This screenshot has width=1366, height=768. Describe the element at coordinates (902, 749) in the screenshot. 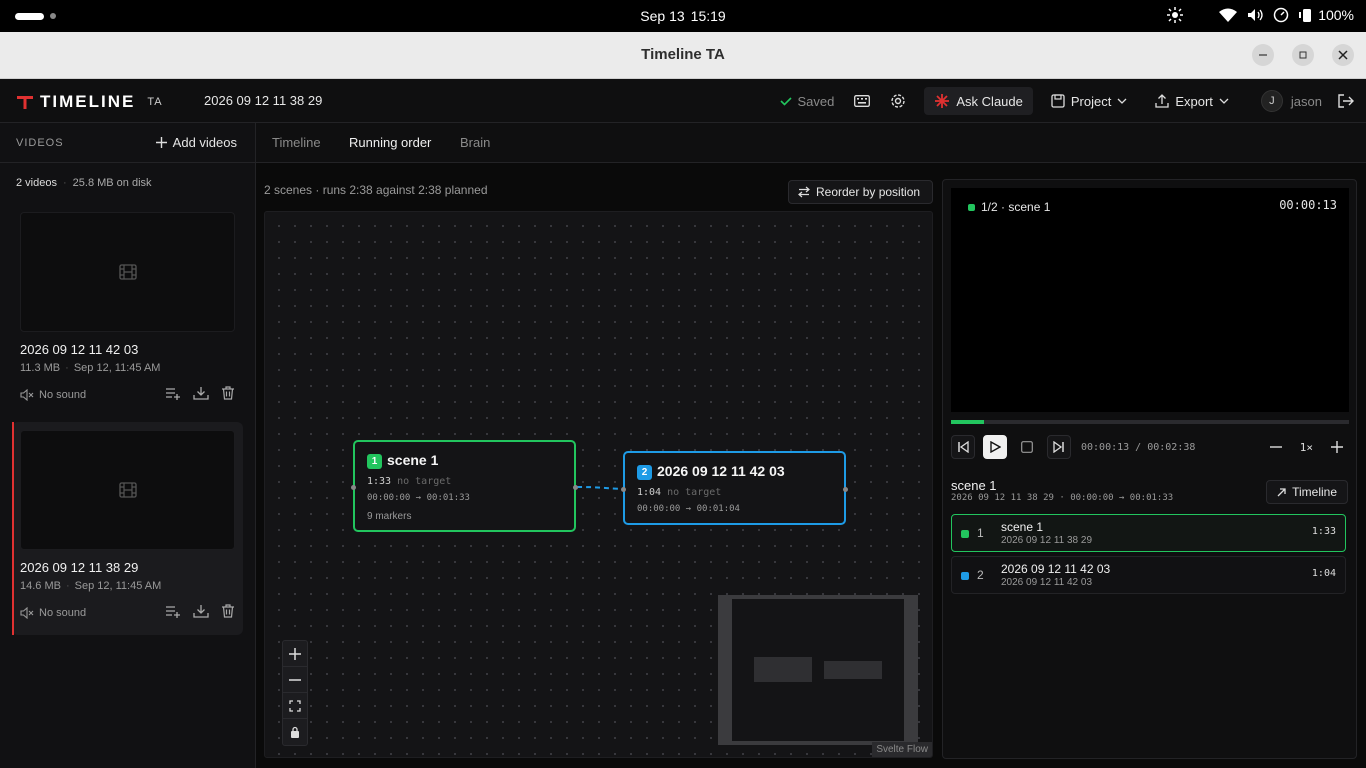

I see `flow-attribution: Svelte Flow` at that location.